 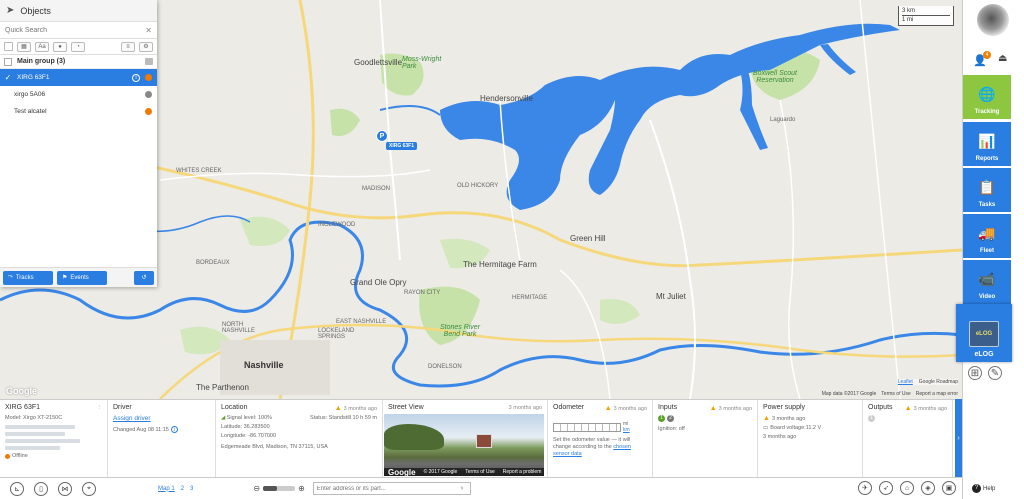 I want to click on fullscreen-icon: ▣, so click(x=949, y=488).